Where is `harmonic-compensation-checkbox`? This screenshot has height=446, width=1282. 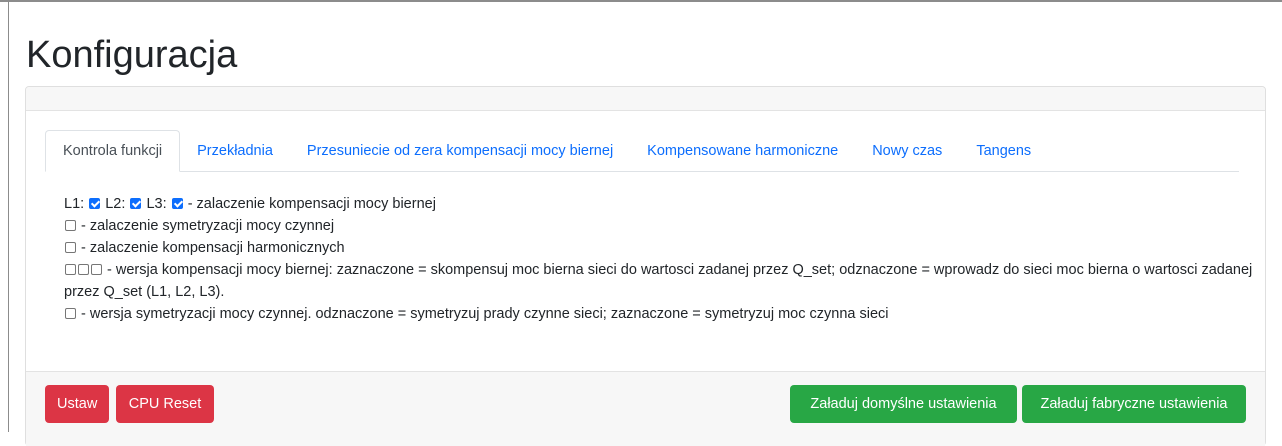 harmonic-compensation-checkbox is located at coordinates (70, 247).